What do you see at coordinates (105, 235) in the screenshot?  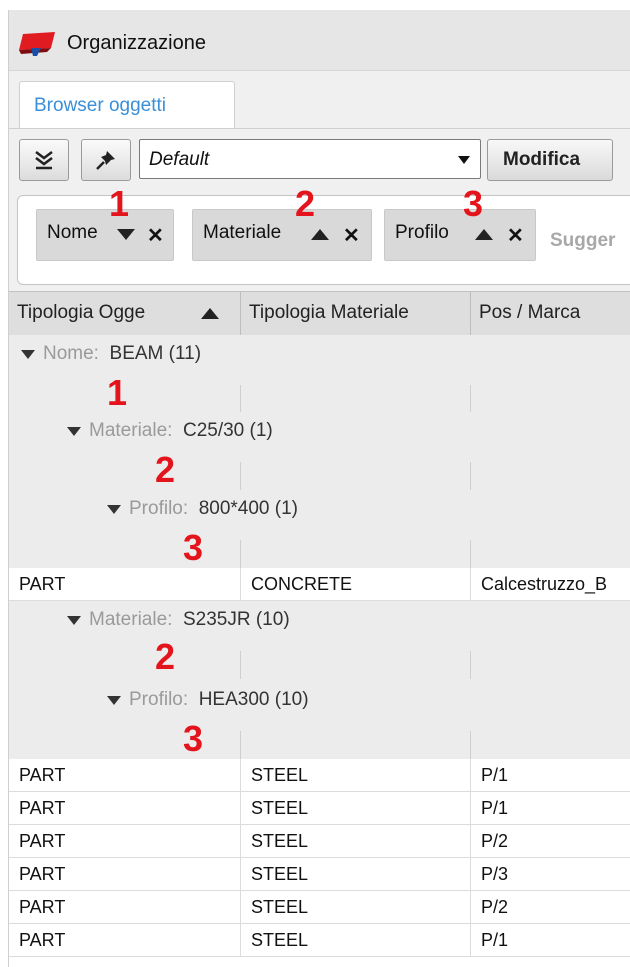 I see `group-chip-nome: Nome ✕` at bounding box center [105, 235].